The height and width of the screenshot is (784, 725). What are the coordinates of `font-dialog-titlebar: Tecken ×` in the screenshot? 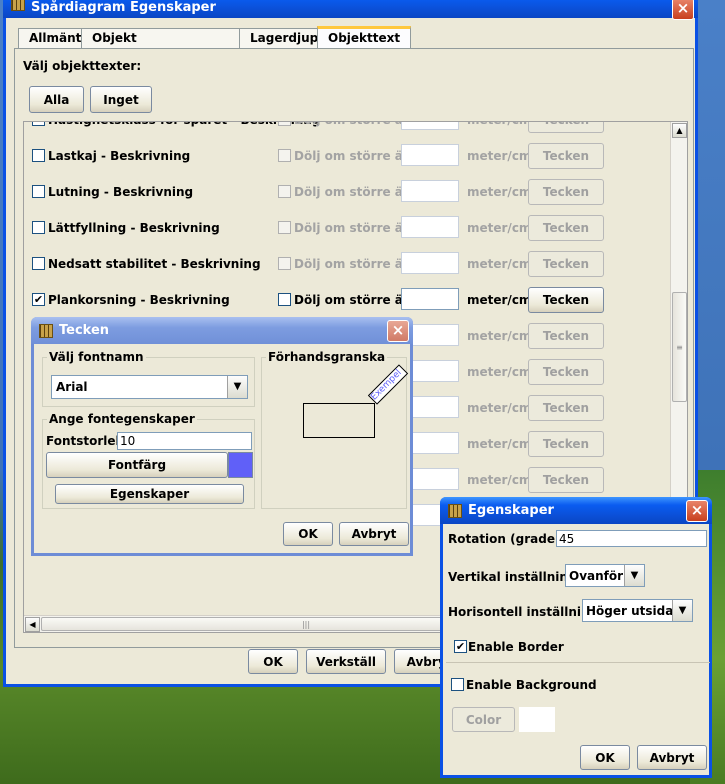 It's located at (222, 330).